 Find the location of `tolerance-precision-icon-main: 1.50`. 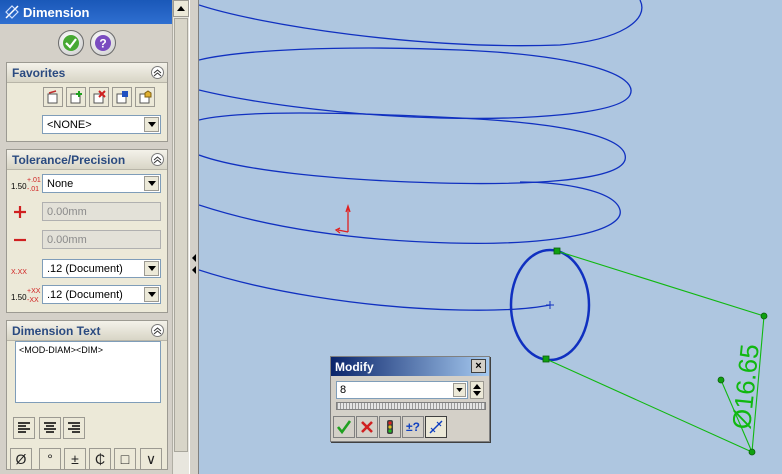

tolerance-precision-icon-main: 1.50 is located at coordinates (19, 297).